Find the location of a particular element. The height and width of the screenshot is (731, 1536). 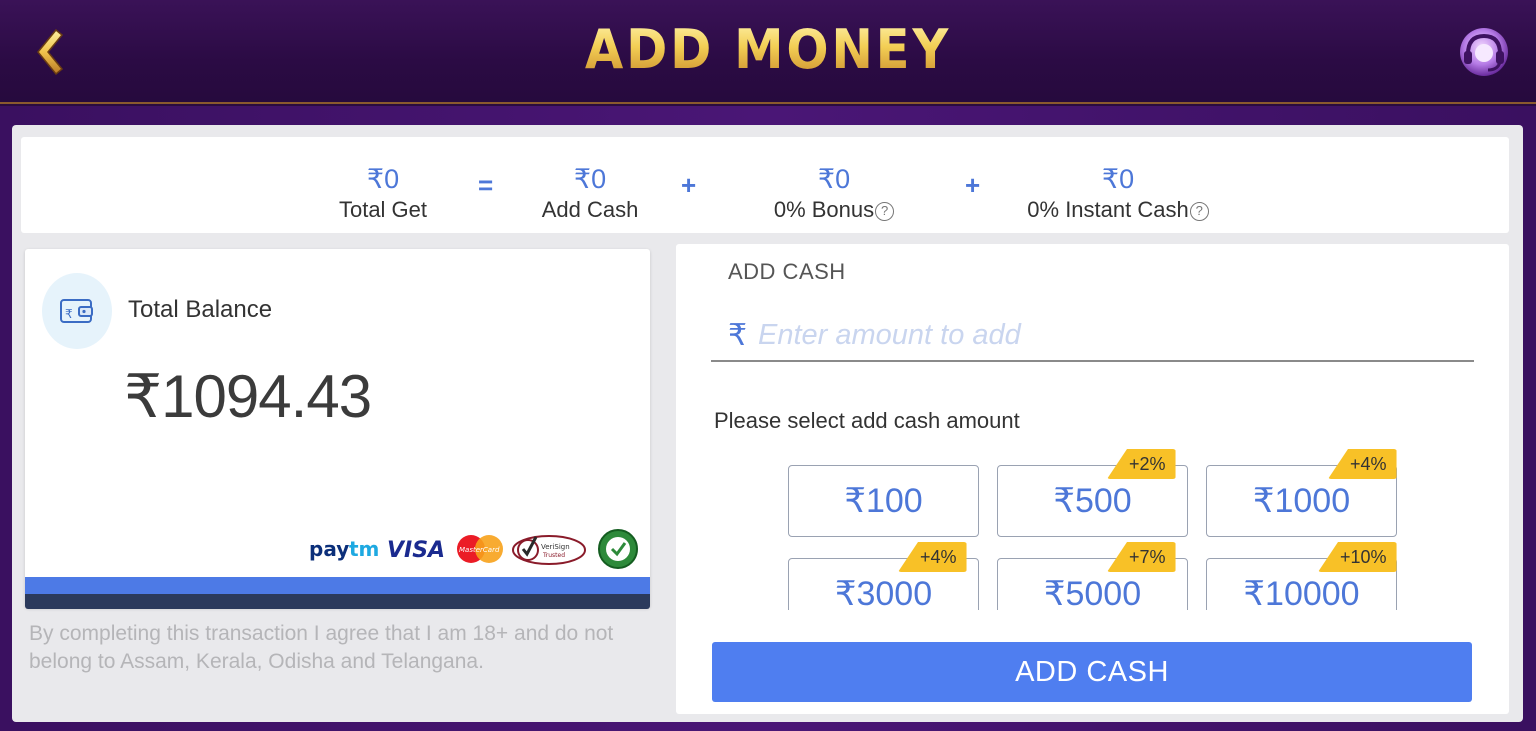

bonus-label: 0% Bonus is located at coordinates (824, 209).